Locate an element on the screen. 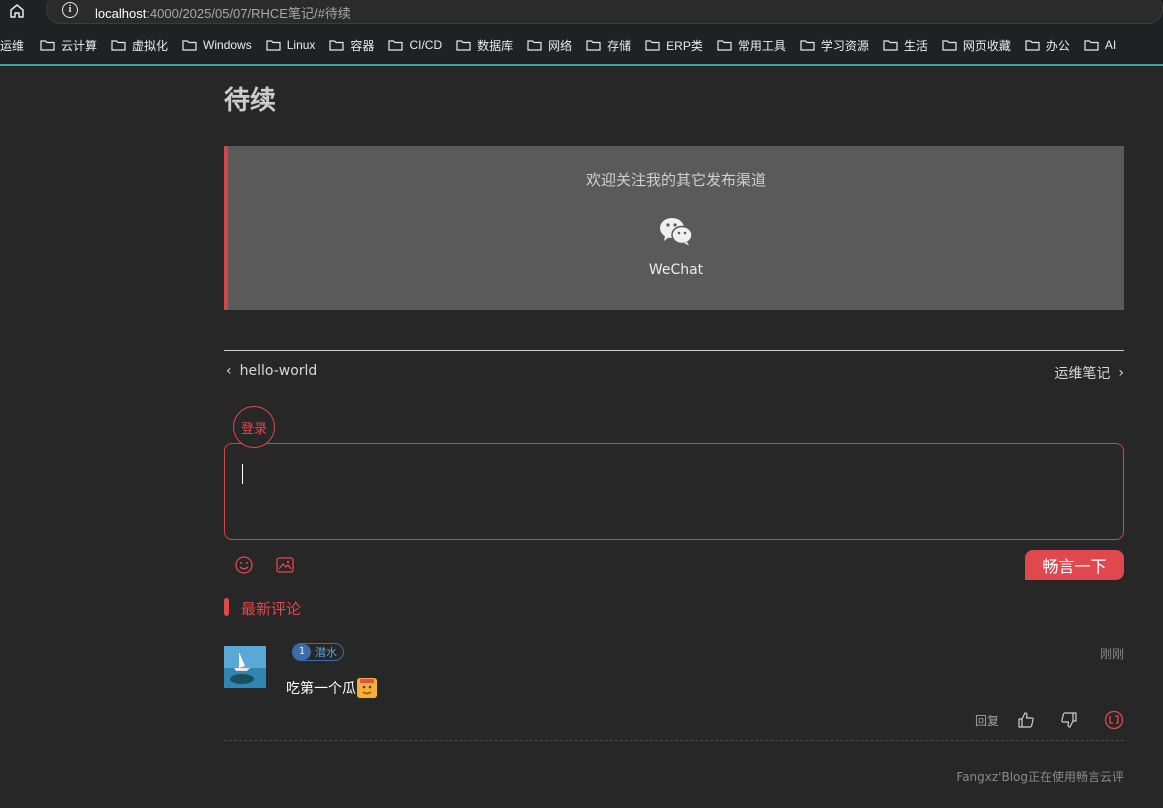 This screenshot has width=1163, height=808. prev-post-link: ‹ hello-world is located at coordinates (271, 371).